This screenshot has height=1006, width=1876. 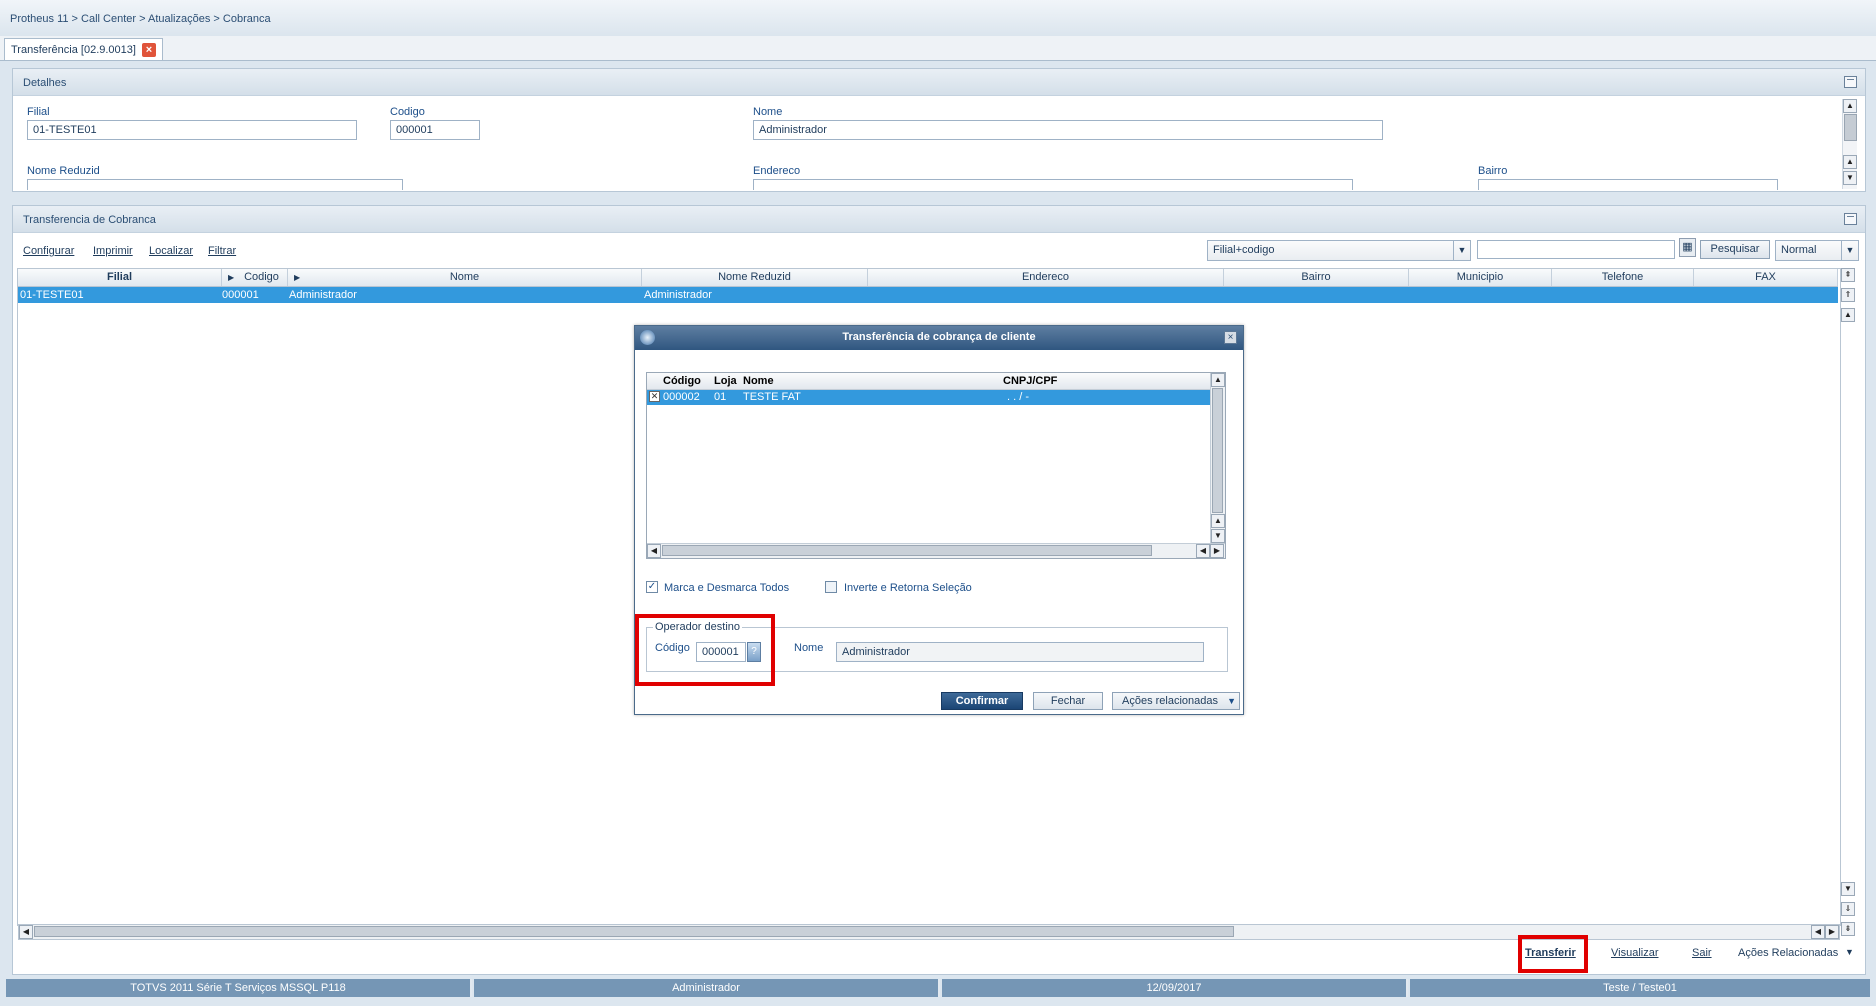 I want to click on sair-button: Sair, so click(x=1702, y=953).